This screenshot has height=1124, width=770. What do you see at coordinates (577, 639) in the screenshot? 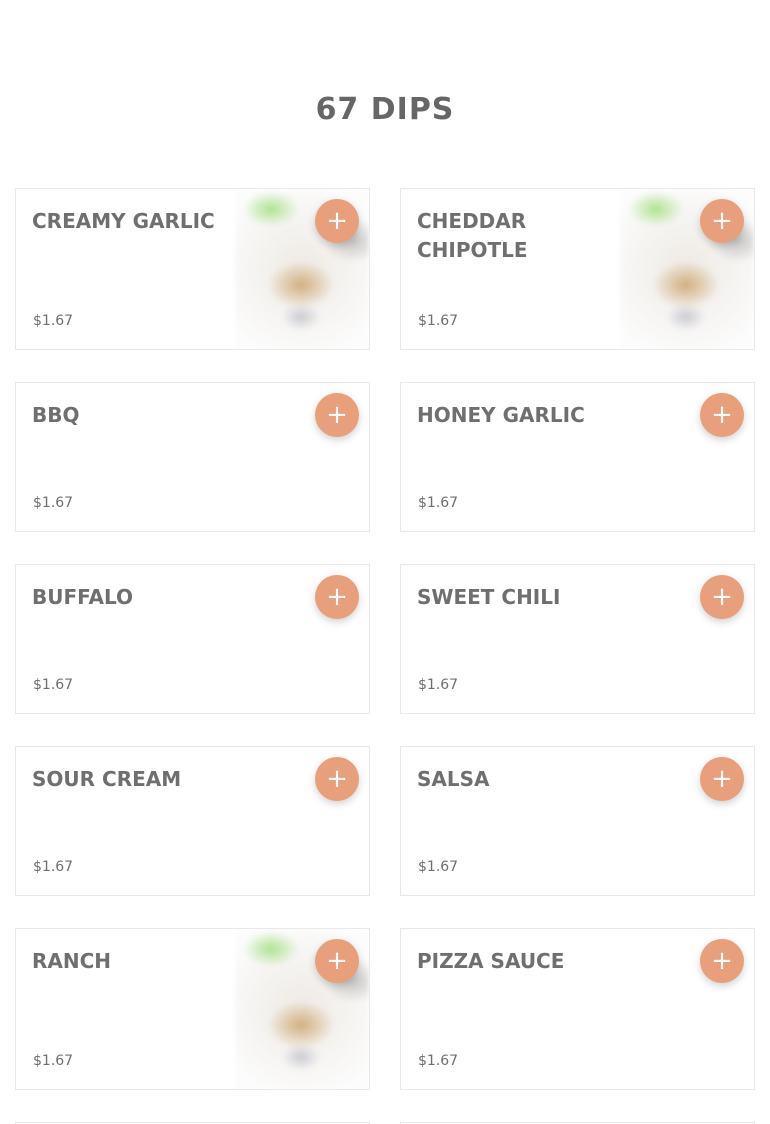
I see `menu-item-card: SWEET CHILI $1.67 +` at bounding box center [577, 639].